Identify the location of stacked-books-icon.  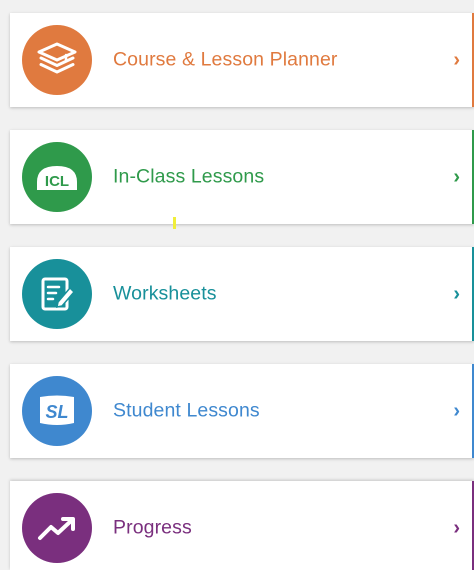
(57, 60).